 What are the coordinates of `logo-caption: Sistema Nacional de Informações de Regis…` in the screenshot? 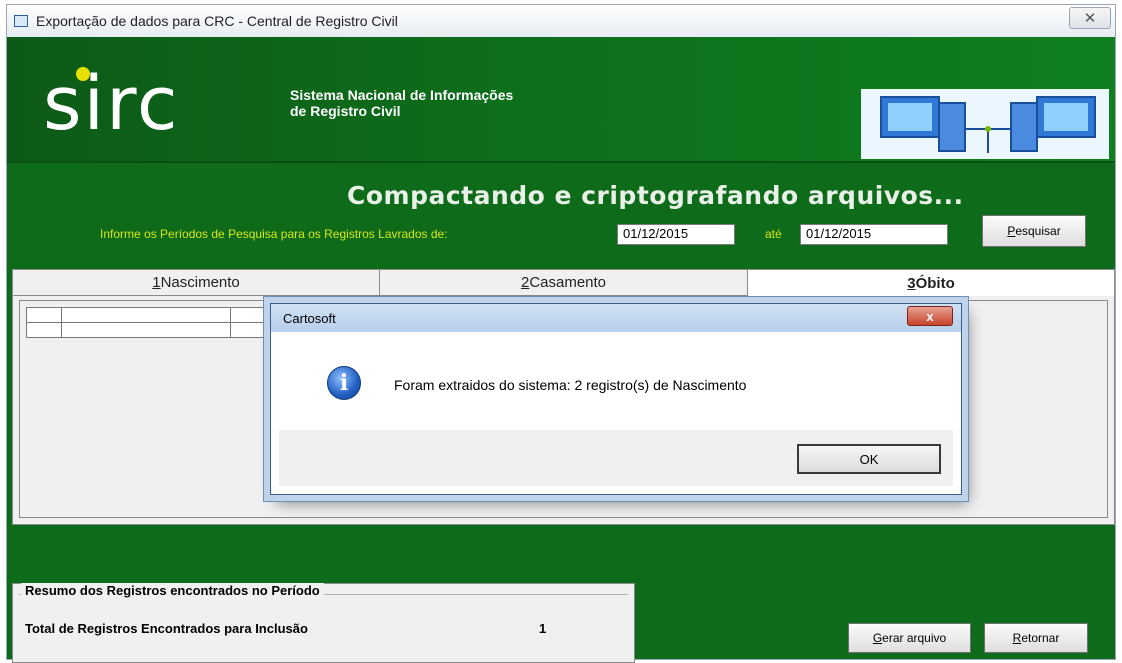 It's located at (401, 103).